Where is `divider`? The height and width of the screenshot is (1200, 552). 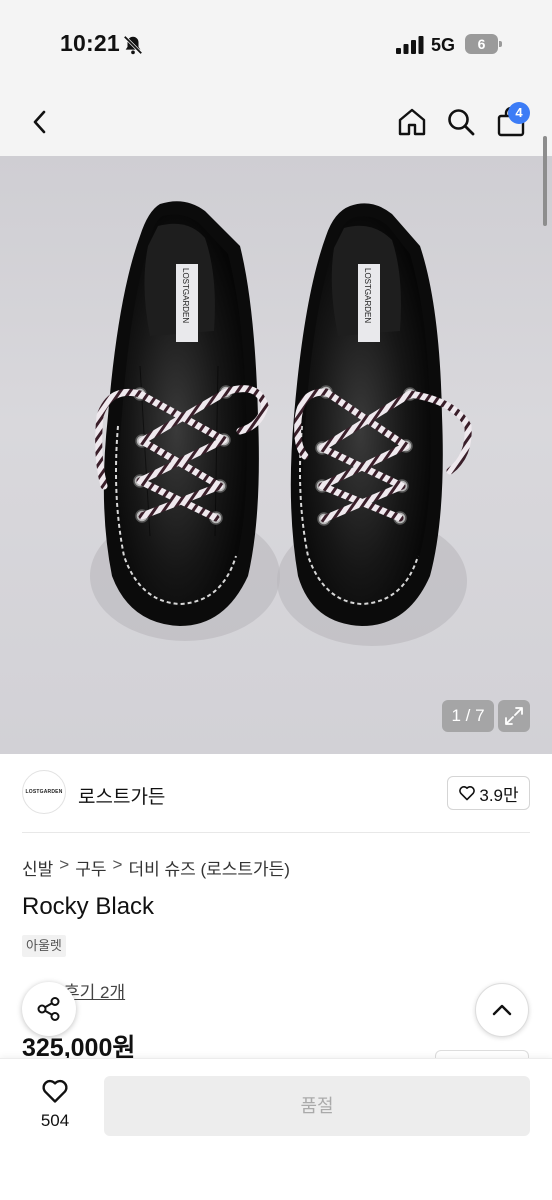 divider is located at coordinates (276, 832).